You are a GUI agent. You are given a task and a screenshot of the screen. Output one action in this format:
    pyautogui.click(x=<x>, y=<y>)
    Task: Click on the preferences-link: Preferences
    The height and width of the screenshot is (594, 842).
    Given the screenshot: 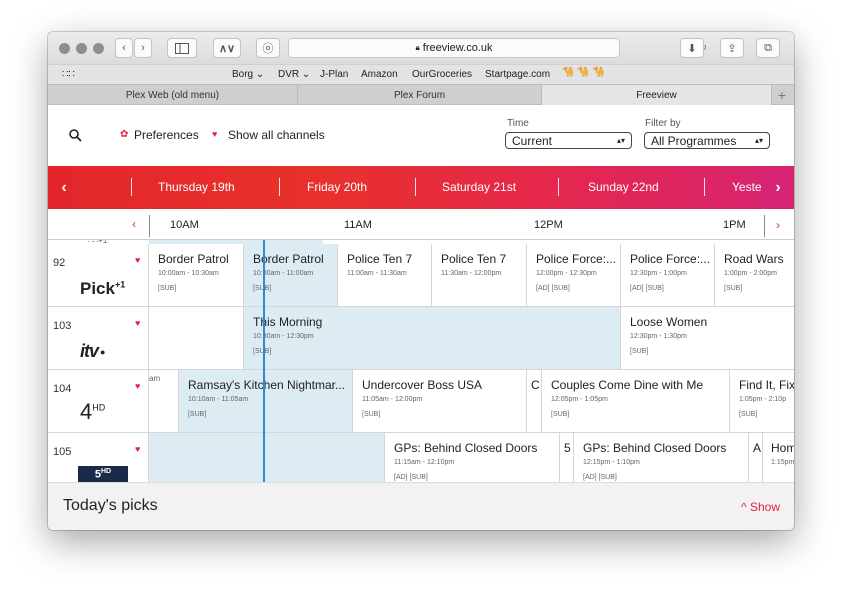 What is the action you would take?
    pyautogui.click(x=166, y=135)
    